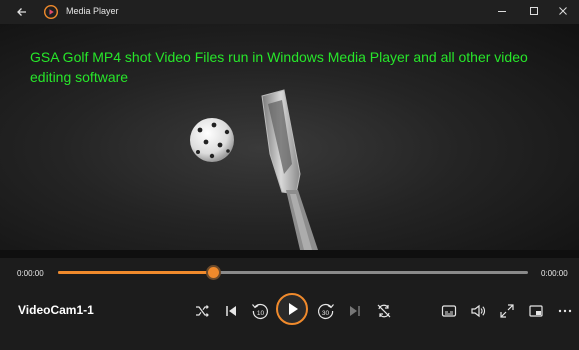 The height and width of the screenshot is (350, 579). What do you see at coordinates (261, 313) in the screenshot?
I see `skip-back-seconds: 10` at bounding box center [261, 313].